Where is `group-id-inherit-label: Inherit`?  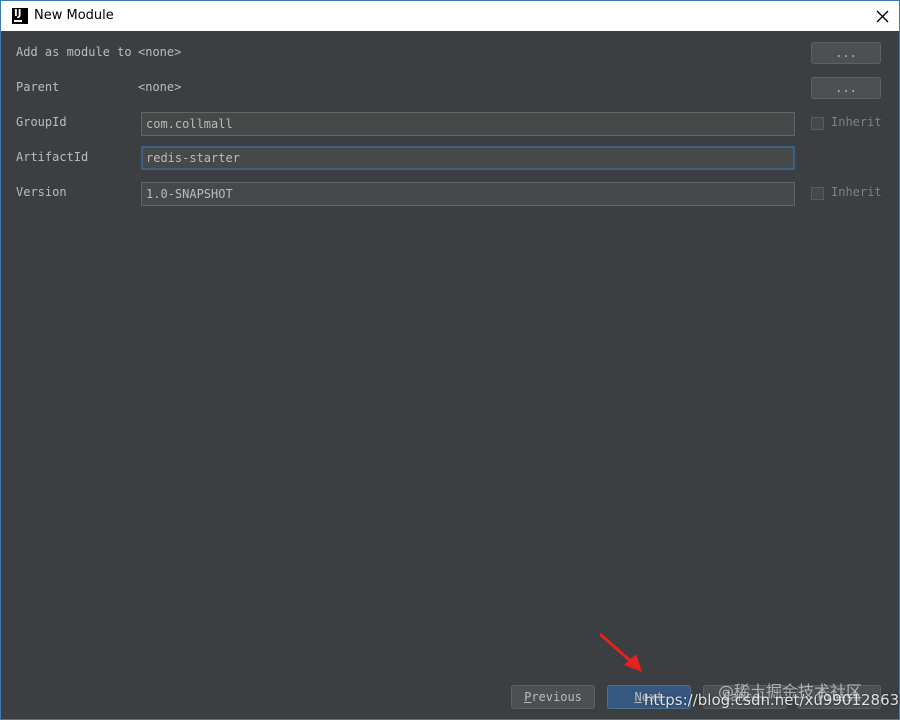
group-id-inherit-label: Inherit is located at coordinates (856, 122).